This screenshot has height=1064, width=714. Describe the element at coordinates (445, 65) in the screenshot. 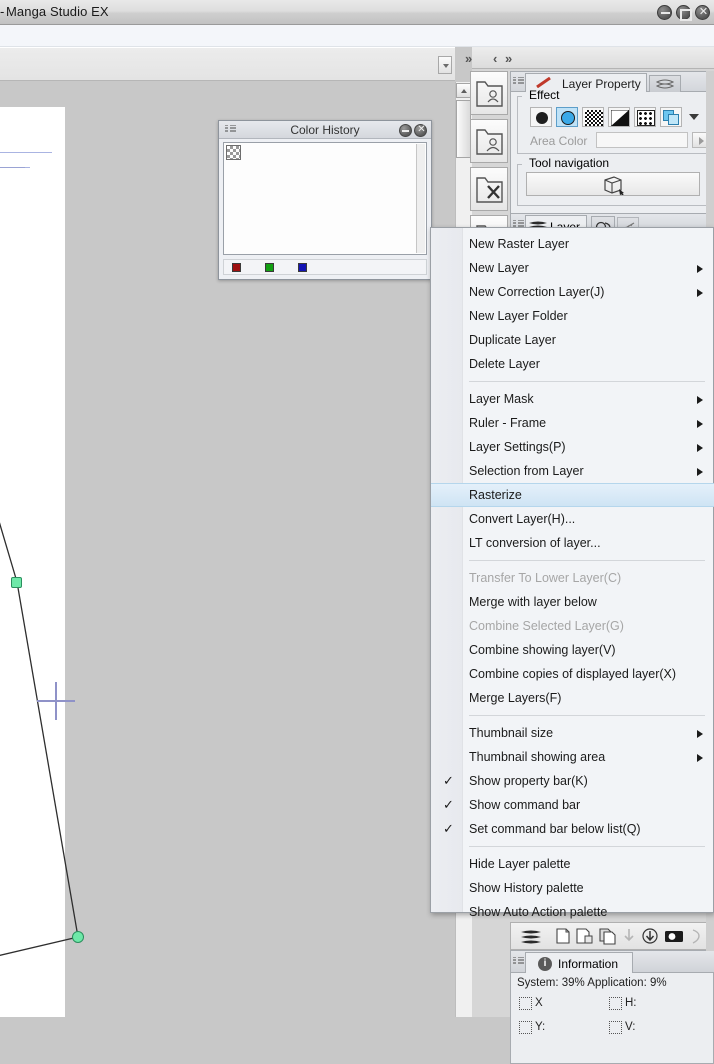

I see `property-bar-dropdown` at that location.